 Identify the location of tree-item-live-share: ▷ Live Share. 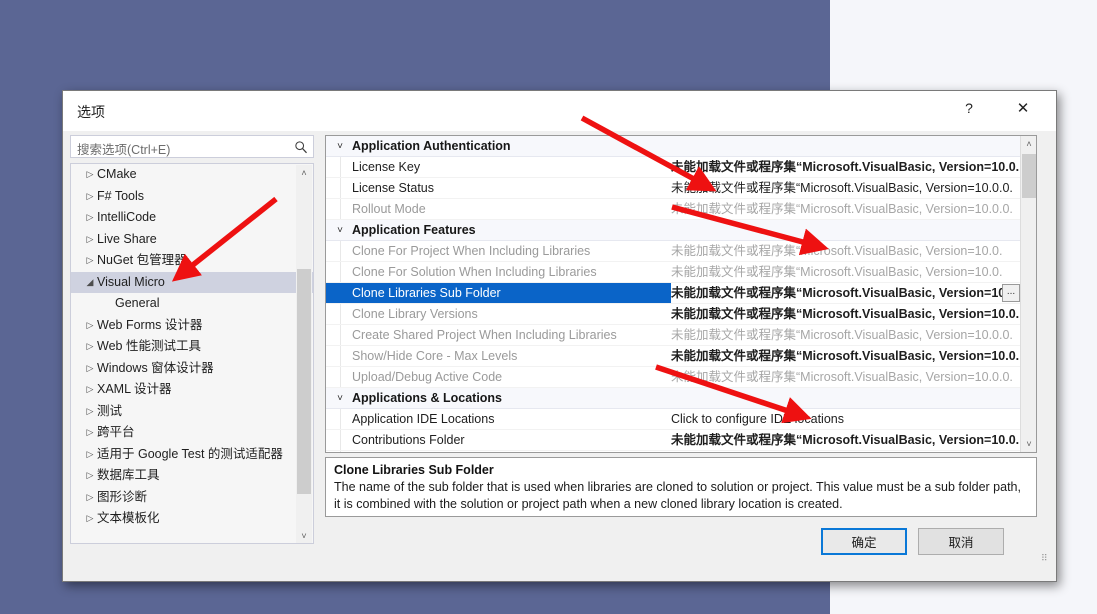
(192, 240).